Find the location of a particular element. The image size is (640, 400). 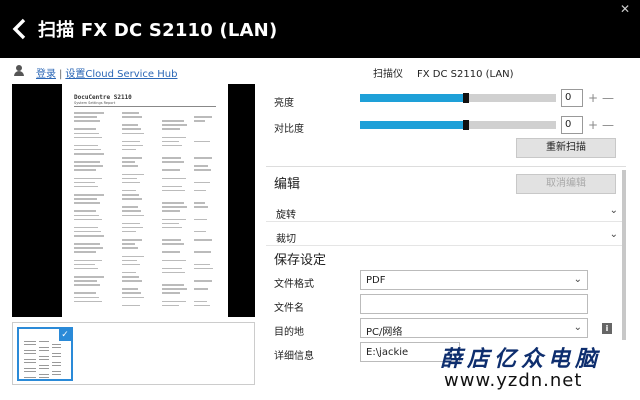

brightness-slider-fill is located at coordinates (413, 98).